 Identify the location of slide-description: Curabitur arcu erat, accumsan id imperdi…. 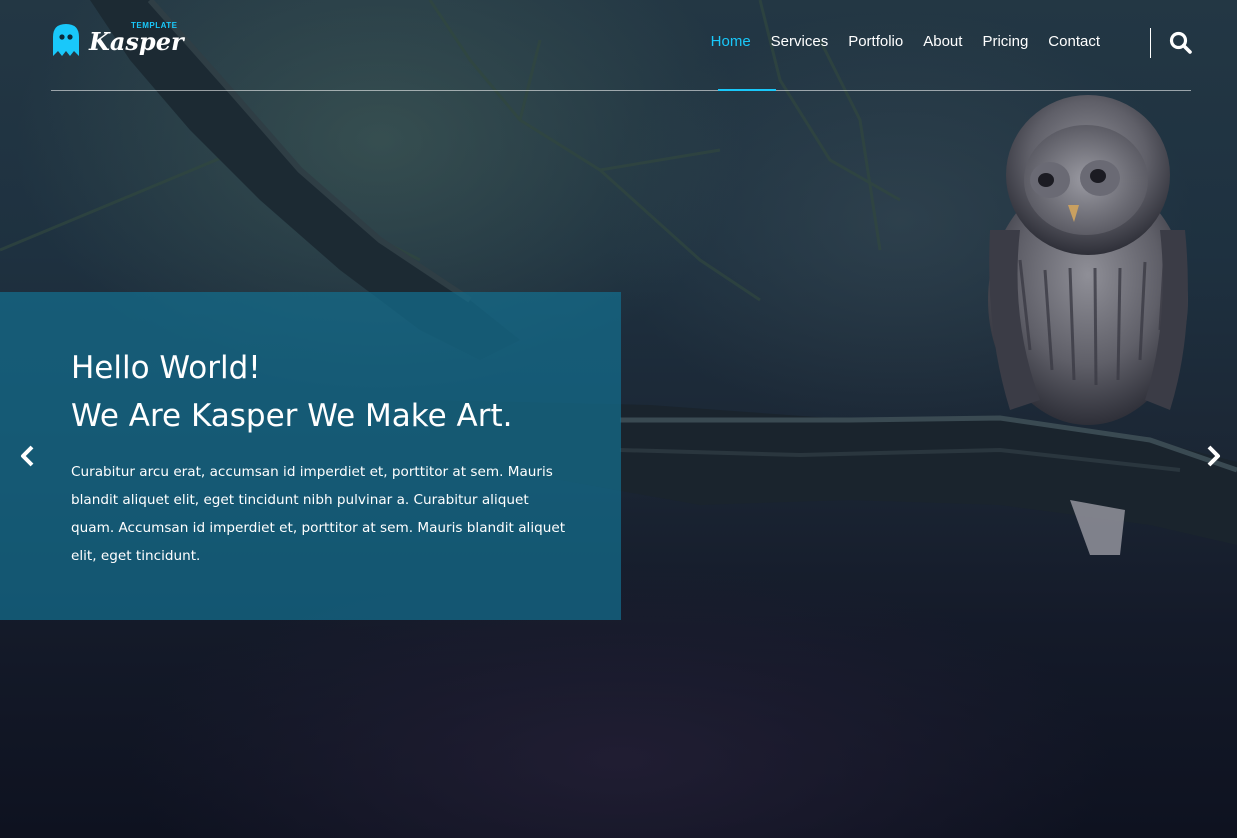
(318, 514).